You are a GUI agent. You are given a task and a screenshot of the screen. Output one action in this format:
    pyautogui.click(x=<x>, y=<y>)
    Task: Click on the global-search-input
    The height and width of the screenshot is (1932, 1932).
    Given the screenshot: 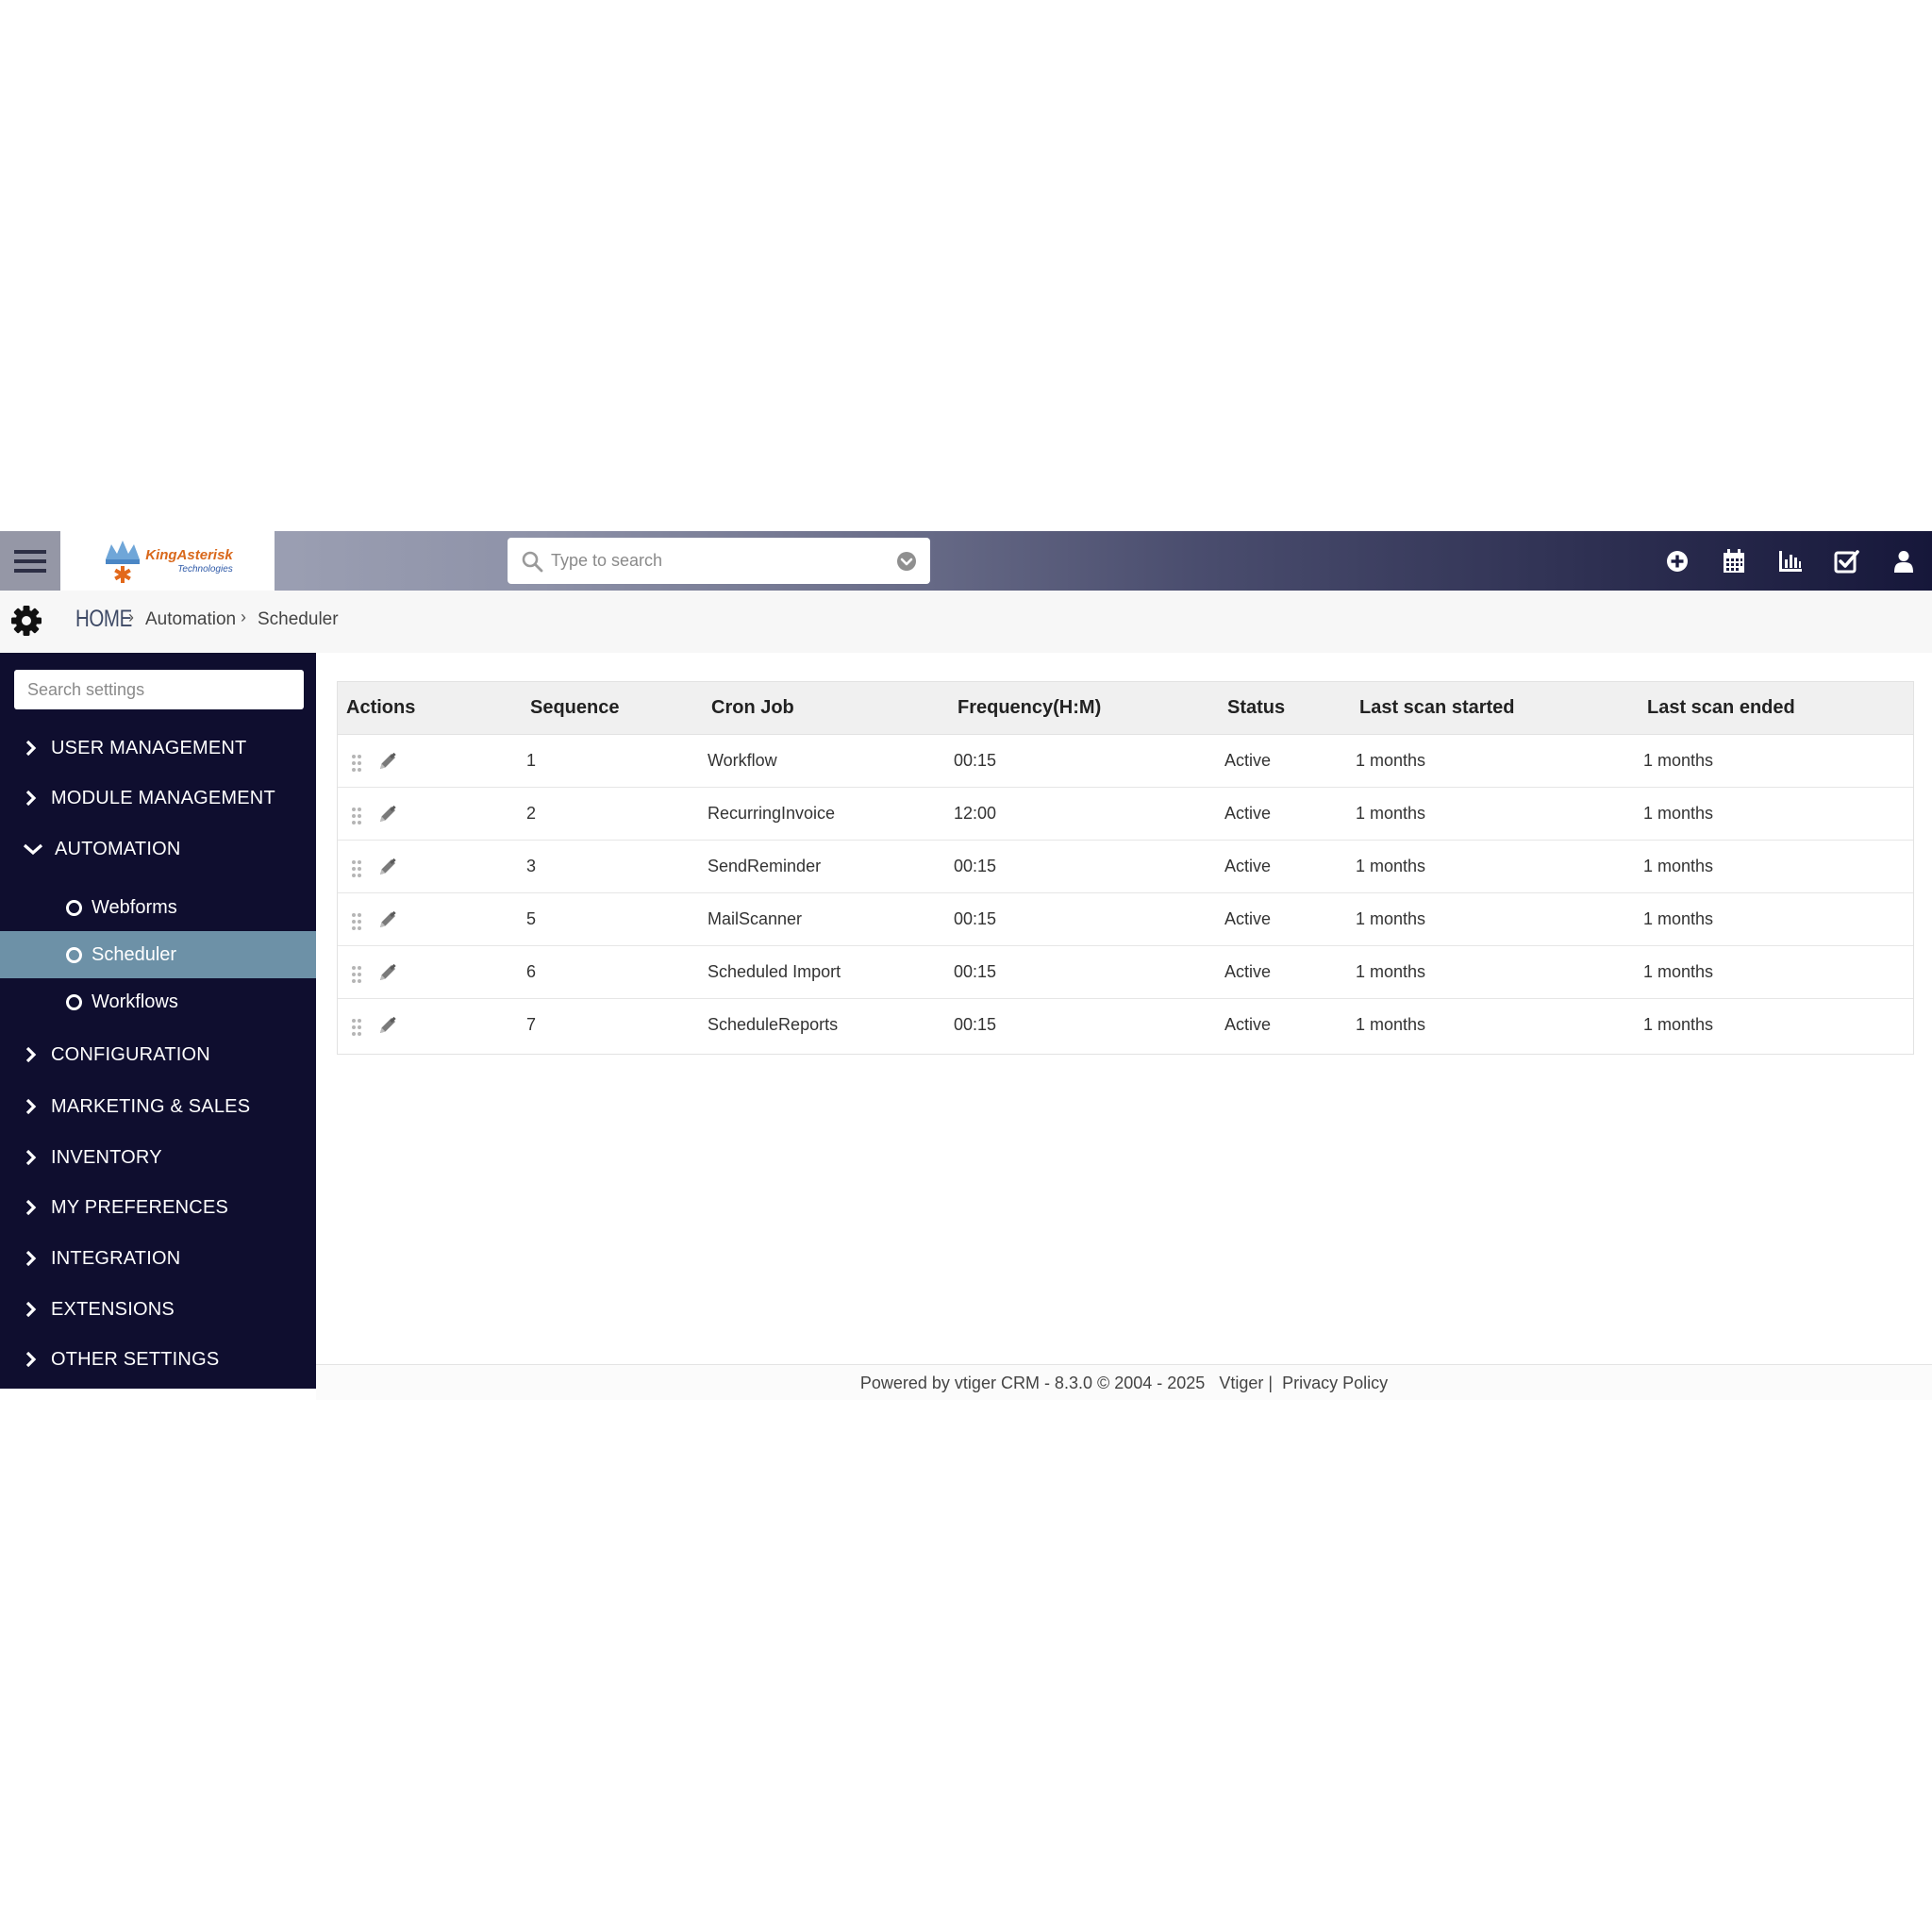 What is the action you would take?
    pyautogui.click(x=723, y=561)
    